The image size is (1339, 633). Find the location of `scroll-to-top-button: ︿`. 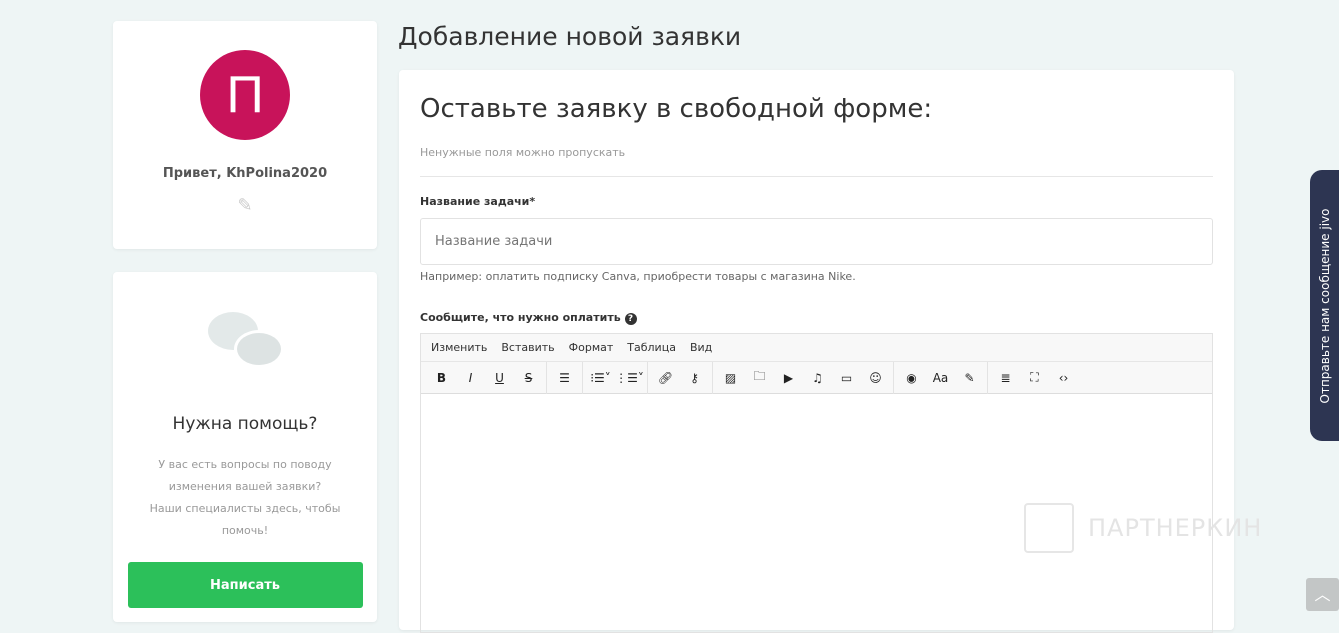

scroll-to-top-button: ︿ is located at coordinates (1322, 594).